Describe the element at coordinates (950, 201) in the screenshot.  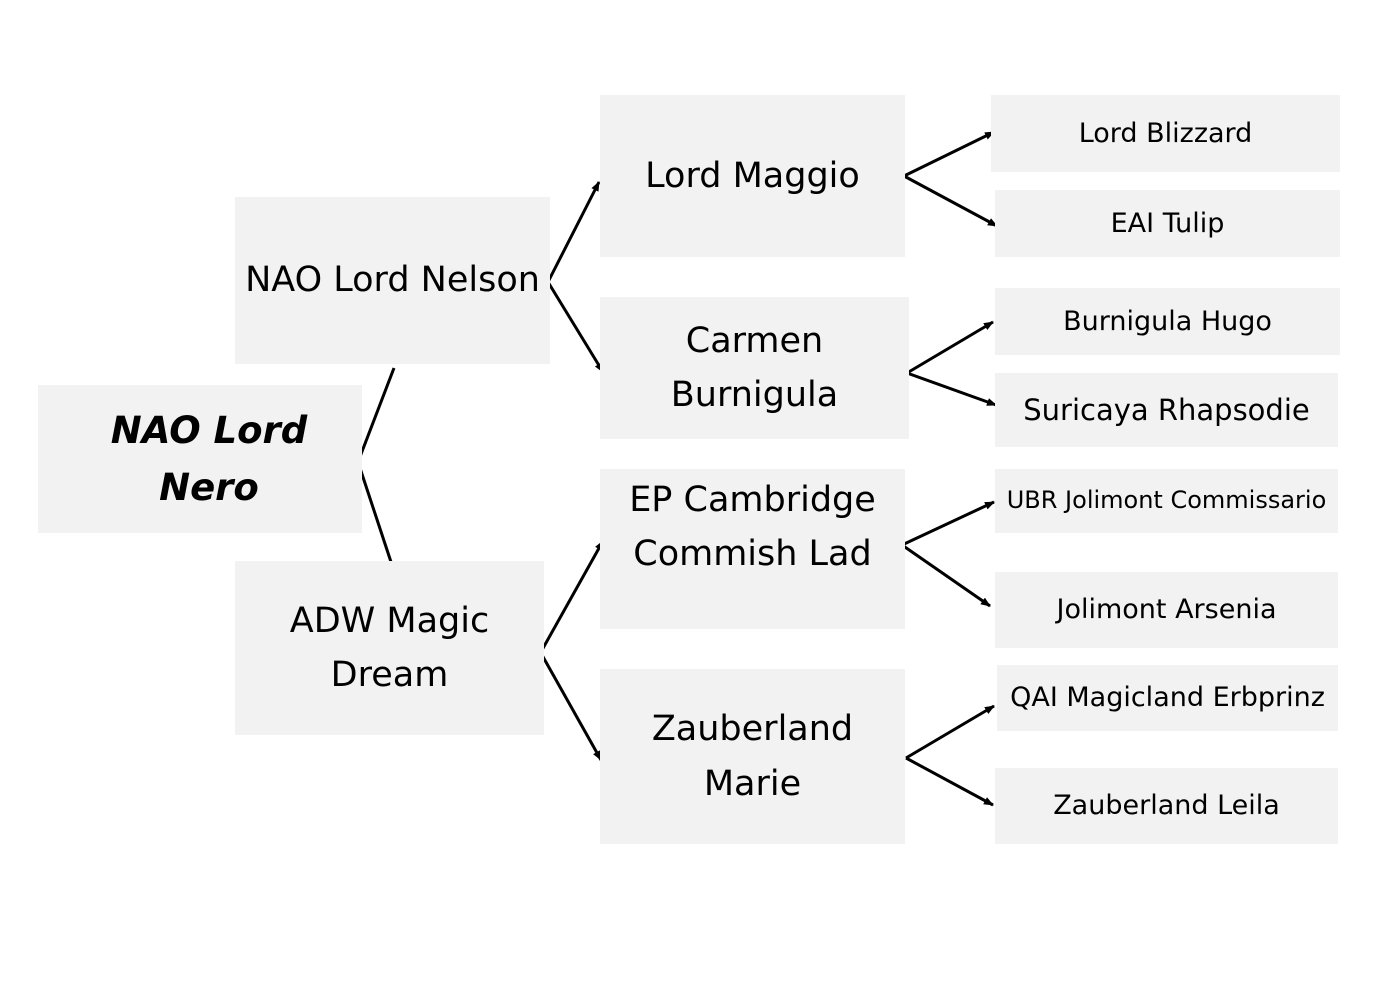
I see `edge-sire_sire-ss_dam` at that location.